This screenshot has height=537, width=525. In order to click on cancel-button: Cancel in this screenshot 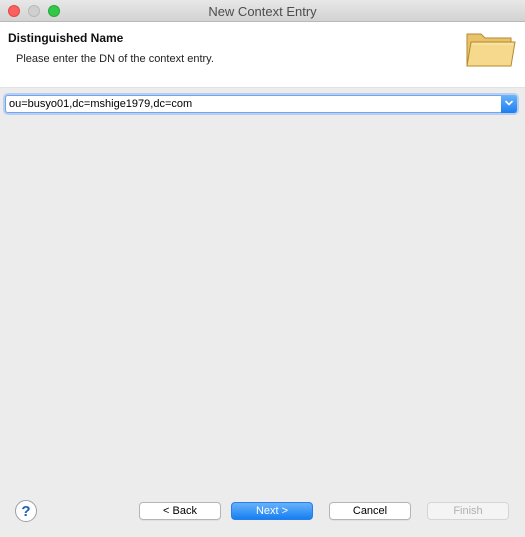, I will do `click(370, 511)`.